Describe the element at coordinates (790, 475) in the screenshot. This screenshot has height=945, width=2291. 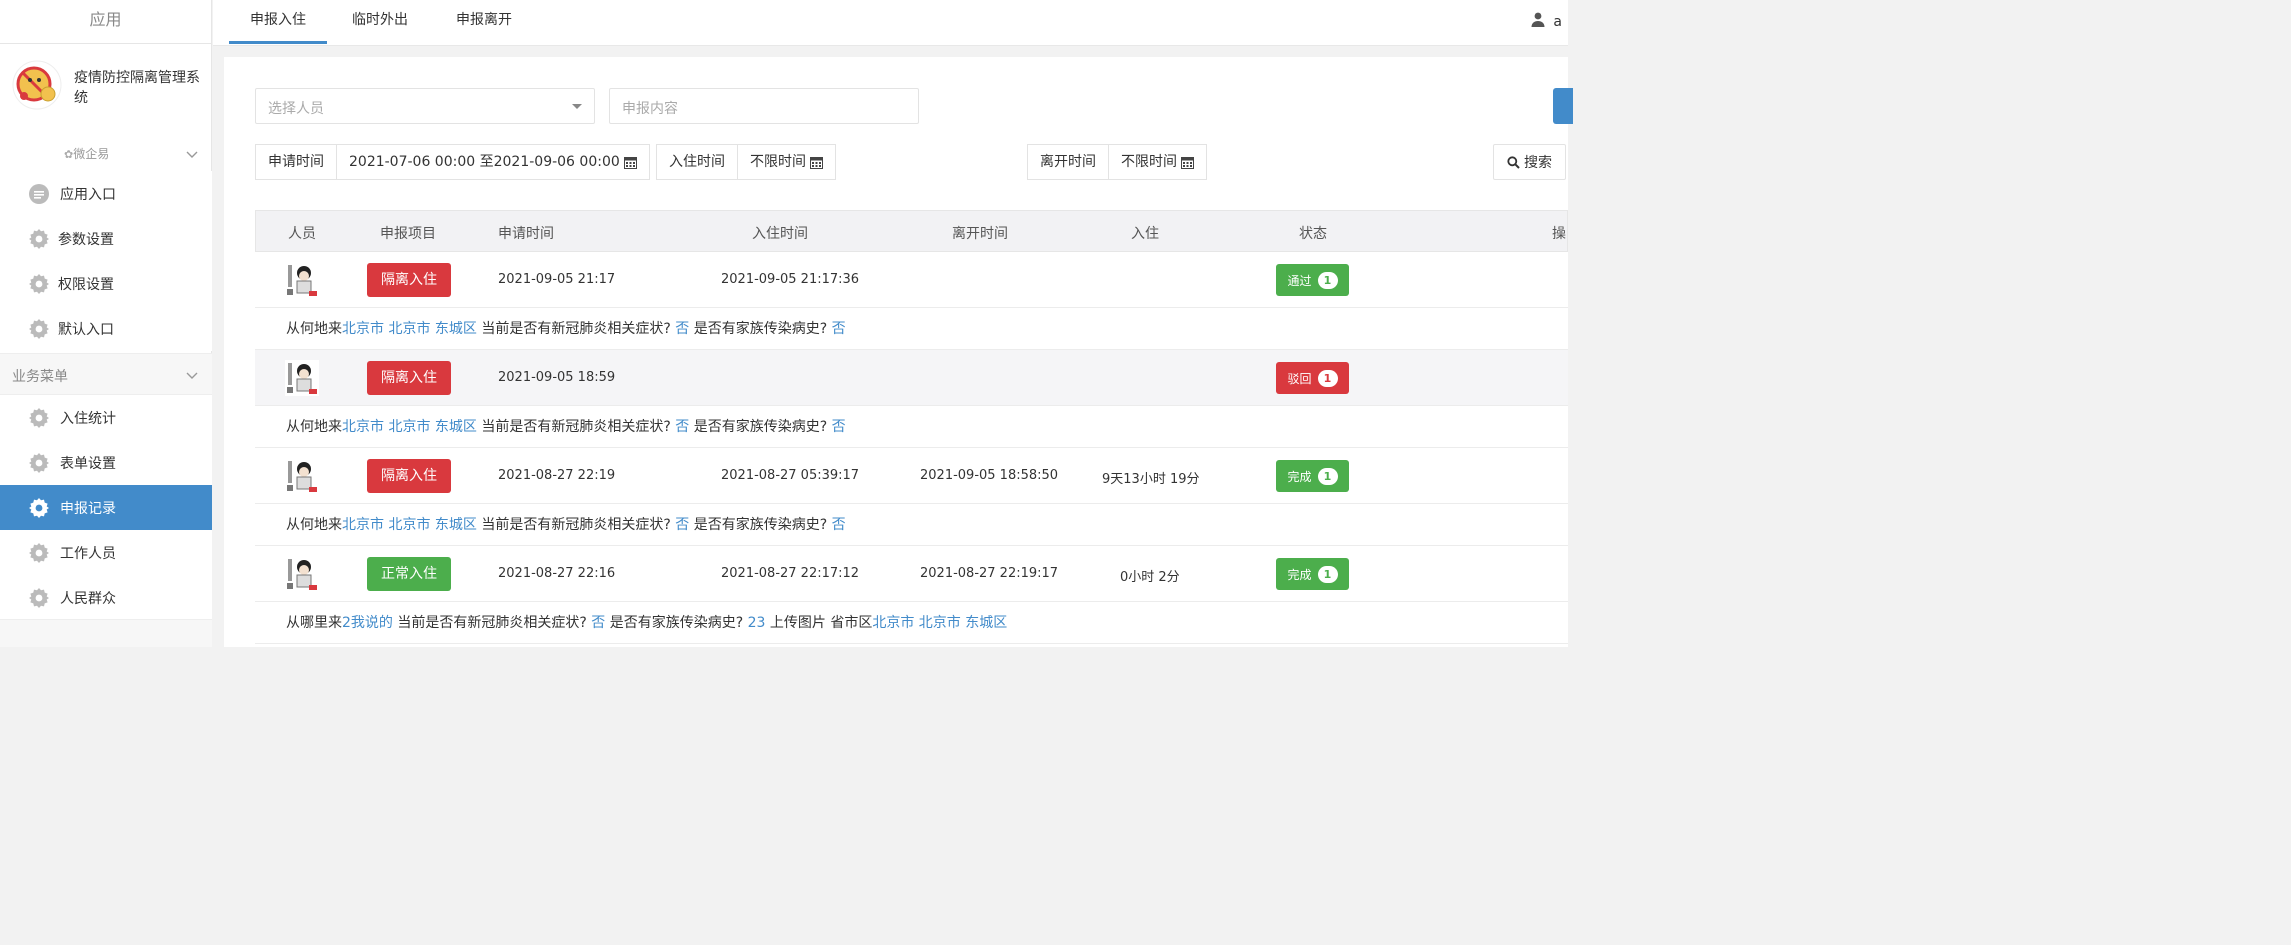
I see `checkin-time-cell: 2021-08-27 05:39:17` at that location.